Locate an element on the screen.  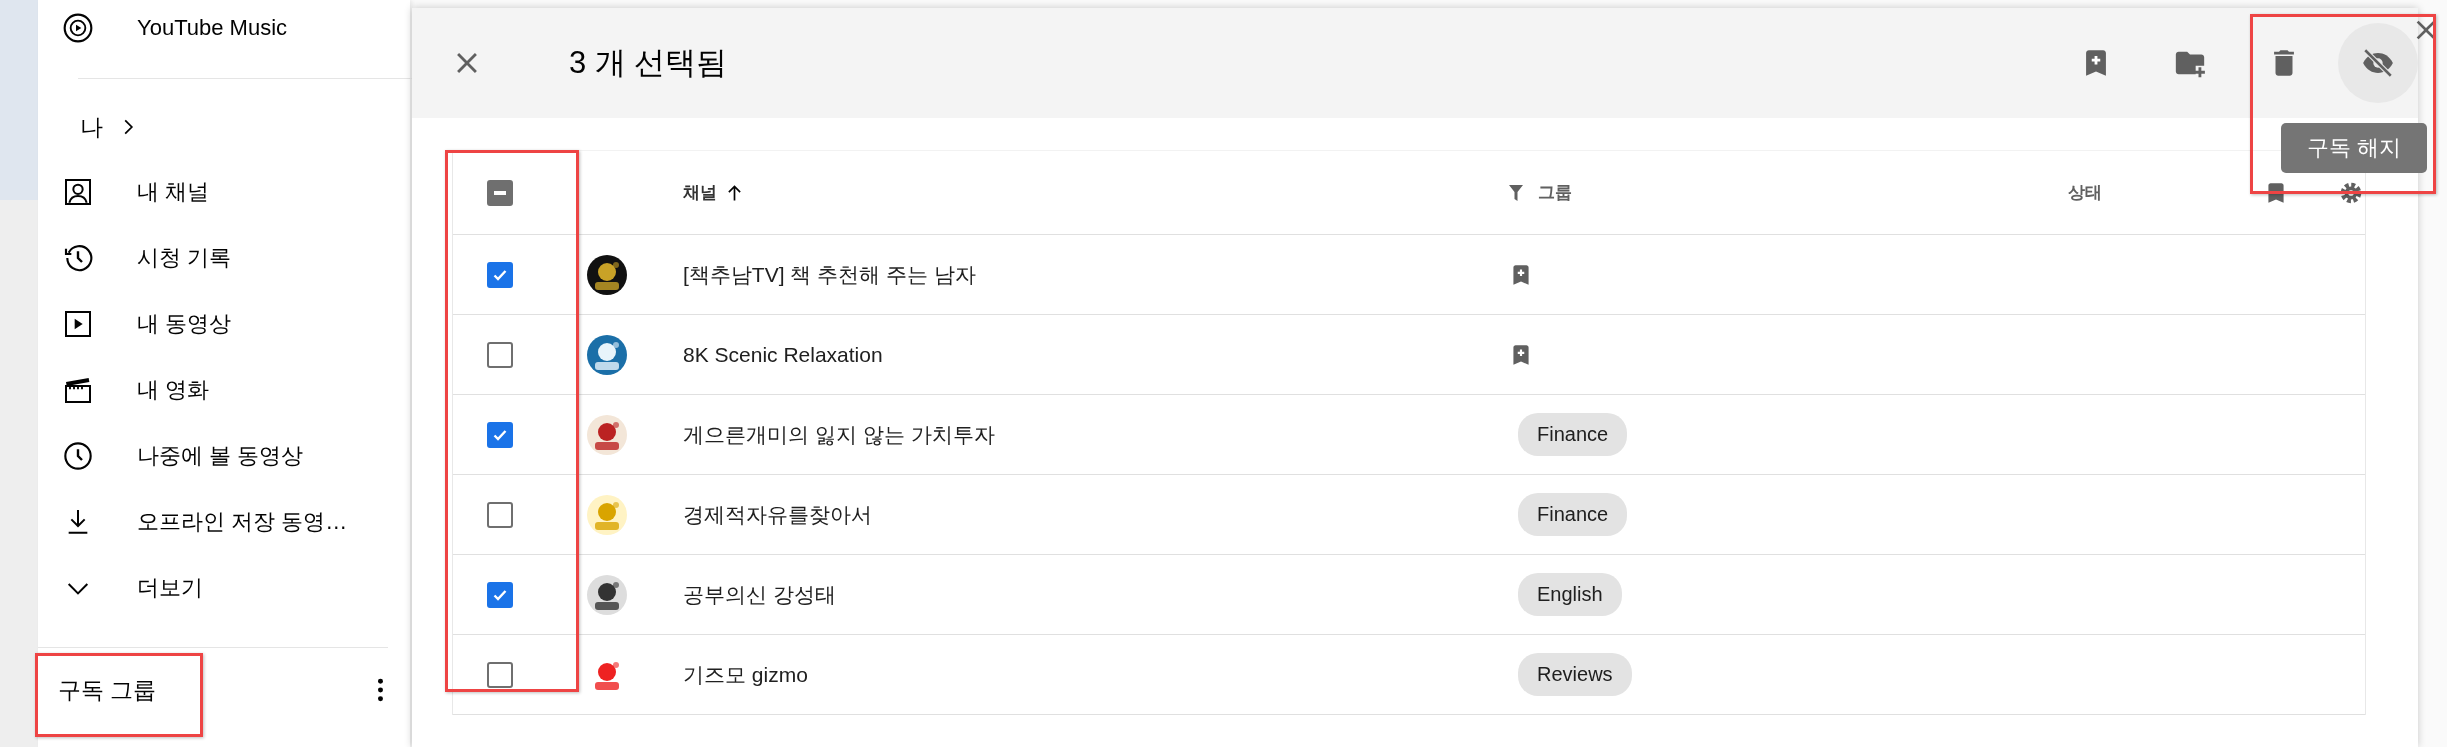
section-title: 나 is located at coordinates (91, 127).